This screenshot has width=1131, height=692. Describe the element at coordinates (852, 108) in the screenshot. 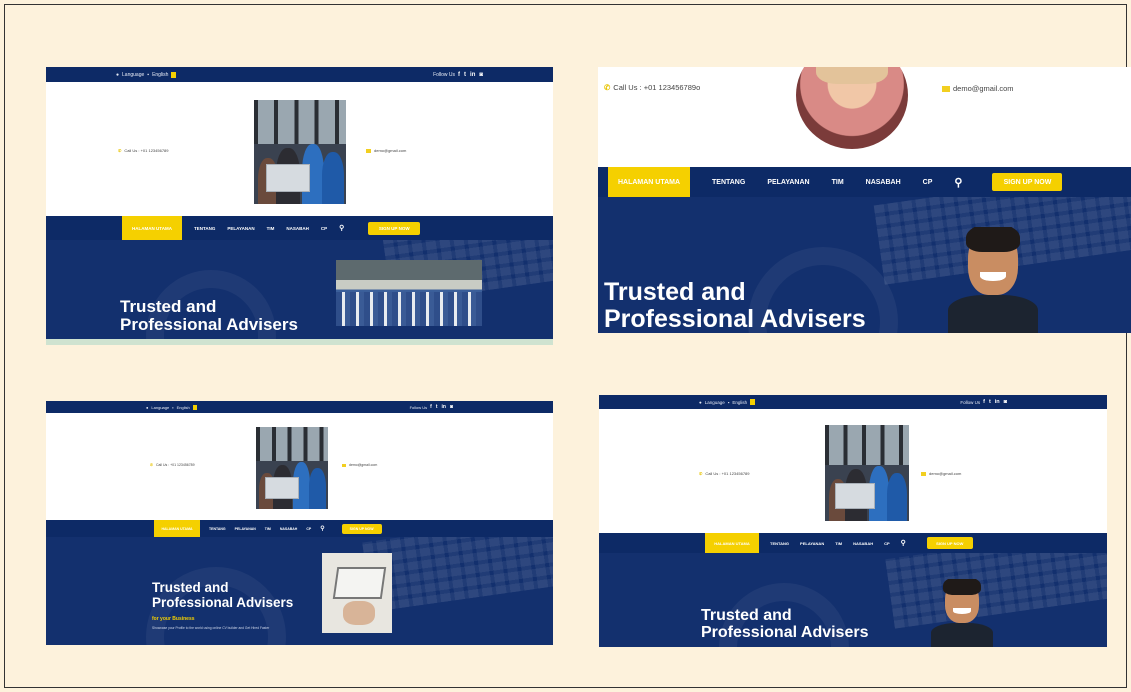

I see `profile-photo` at that location.